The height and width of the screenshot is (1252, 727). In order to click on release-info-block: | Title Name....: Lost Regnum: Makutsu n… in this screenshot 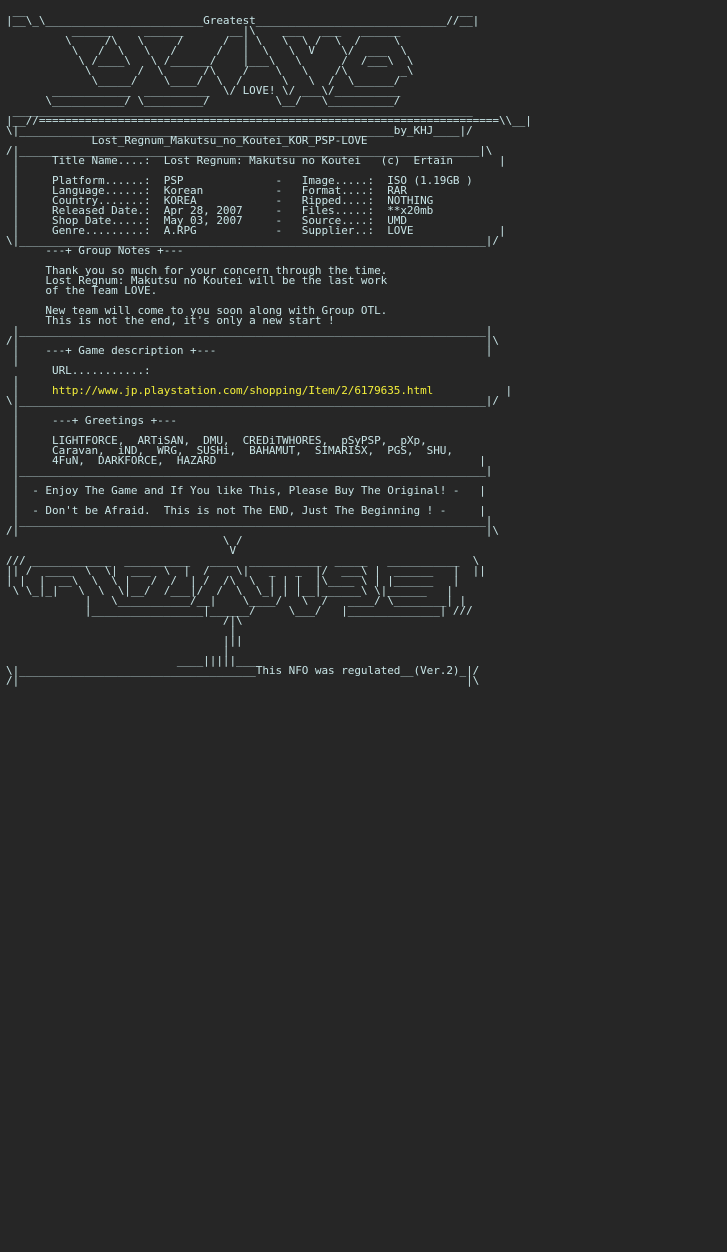, I will do `click(256, 200)`.